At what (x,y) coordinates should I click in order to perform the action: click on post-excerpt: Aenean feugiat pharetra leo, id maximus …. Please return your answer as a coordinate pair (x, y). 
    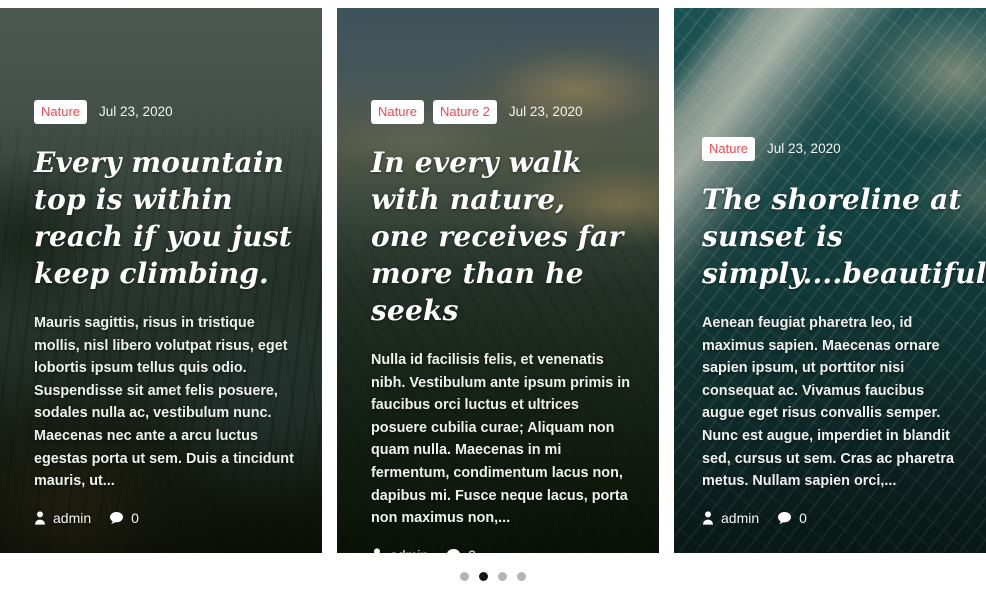
    Looking at the image, I should click on (828, 402).